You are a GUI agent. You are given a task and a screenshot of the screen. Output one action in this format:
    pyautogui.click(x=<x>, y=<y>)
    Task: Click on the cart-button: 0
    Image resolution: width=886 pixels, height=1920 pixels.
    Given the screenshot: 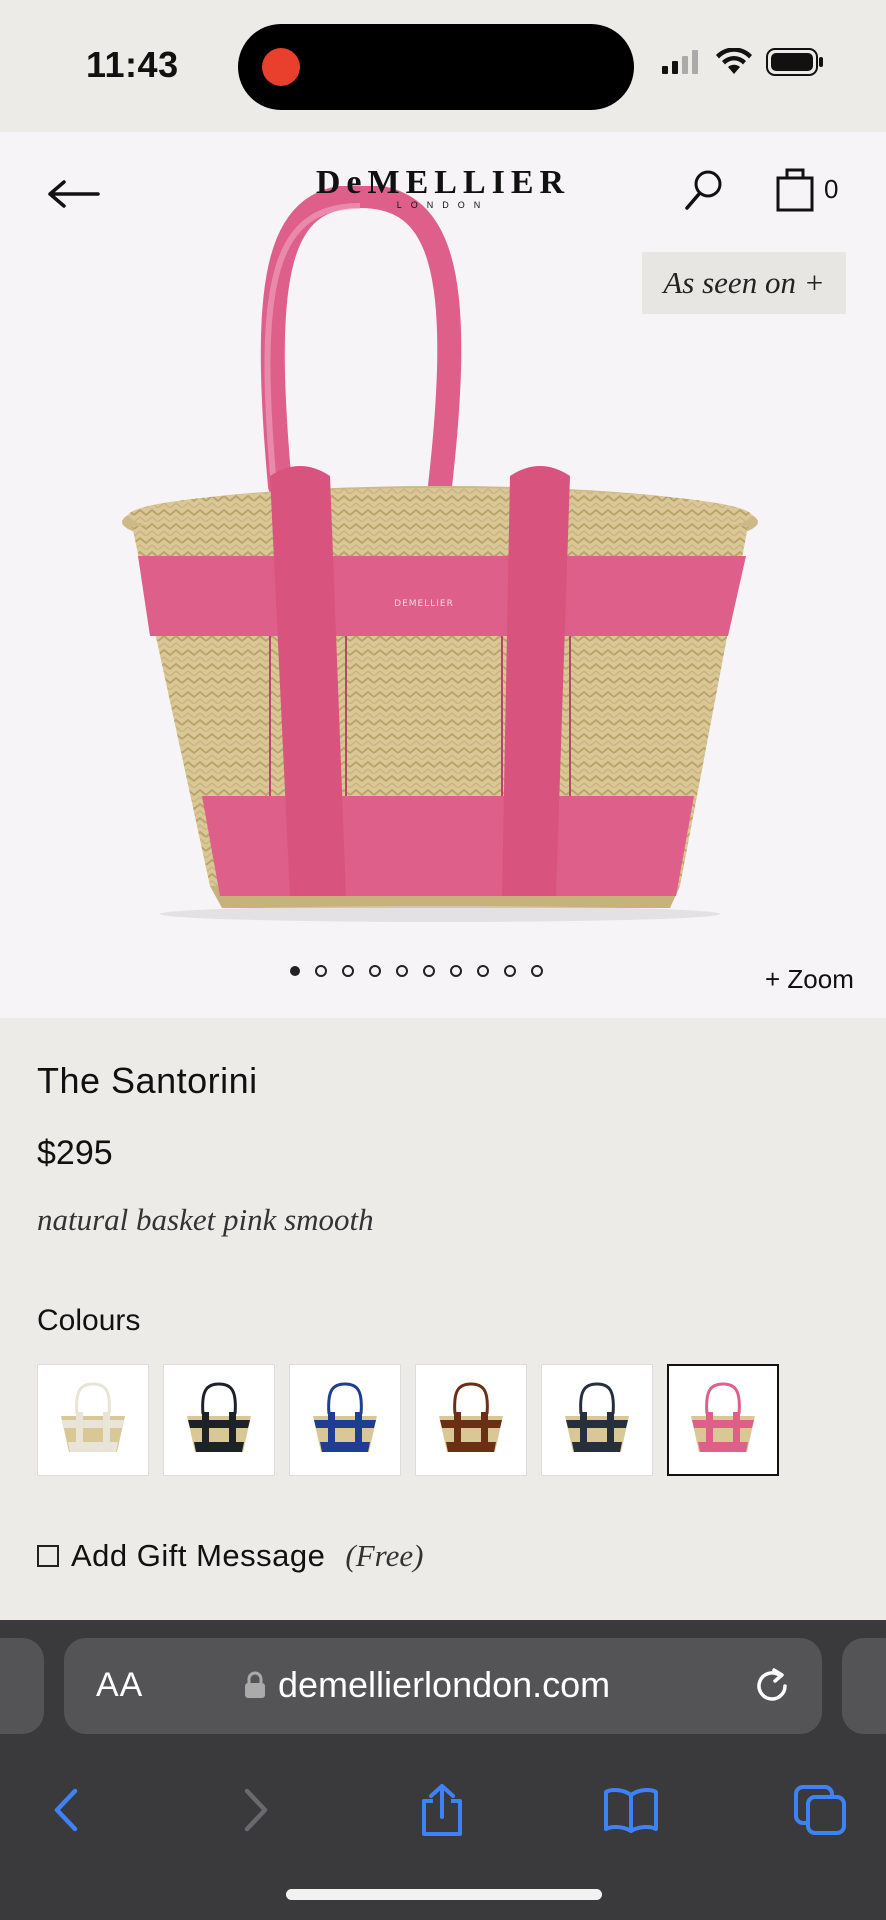 What is the action you would take?
    pyautogui.click(x=808, y=189)
    